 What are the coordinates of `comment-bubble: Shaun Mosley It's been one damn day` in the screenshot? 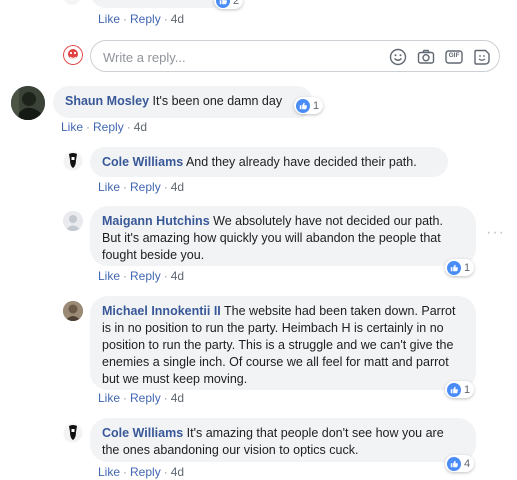 It's located at (183, 102).